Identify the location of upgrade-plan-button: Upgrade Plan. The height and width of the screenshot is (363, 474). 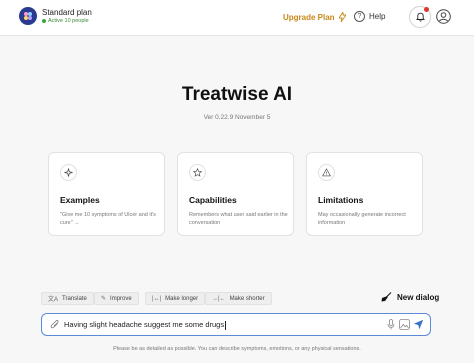
(314, 17).